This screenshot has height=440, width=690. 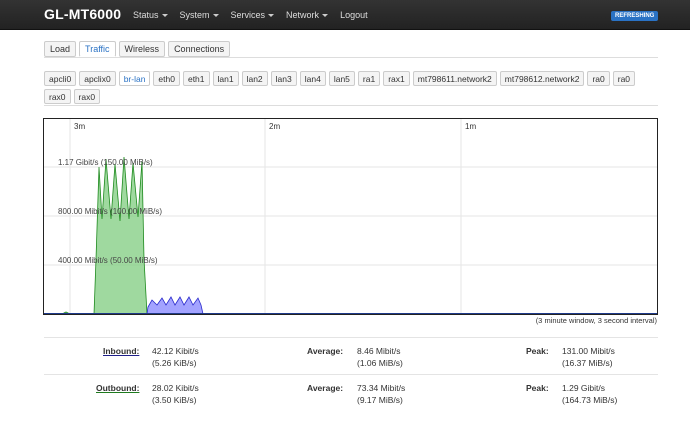 What do you see at coordinates (118, 388) in the screenshot?
I see `outbound-label: Outbound:` at bounding box center [118, 388].